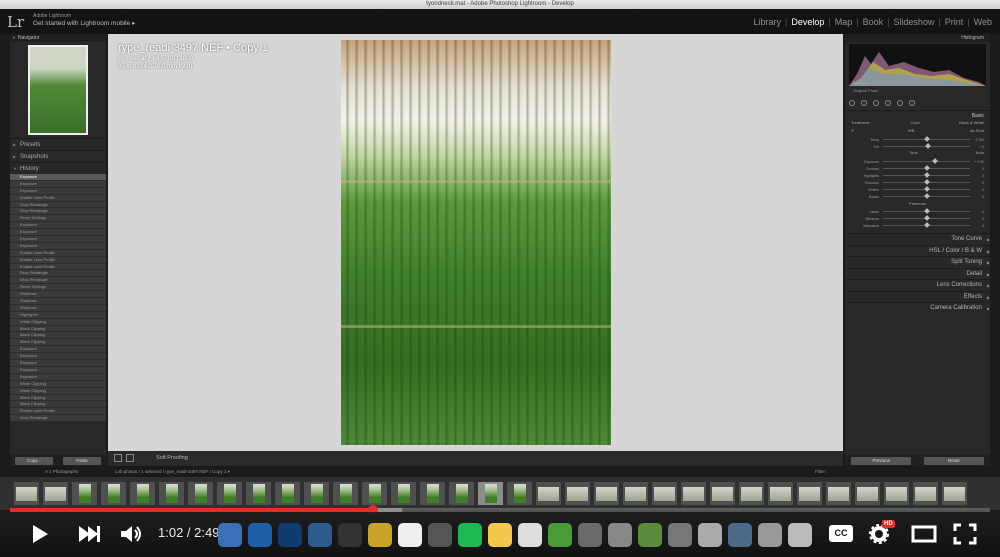 The image size is (1000, 557). What do you see at coordinates (917, 262) in the screenshot?
I see `panel-header-split-toning: Split Toning` at bounding box center [917, 262].